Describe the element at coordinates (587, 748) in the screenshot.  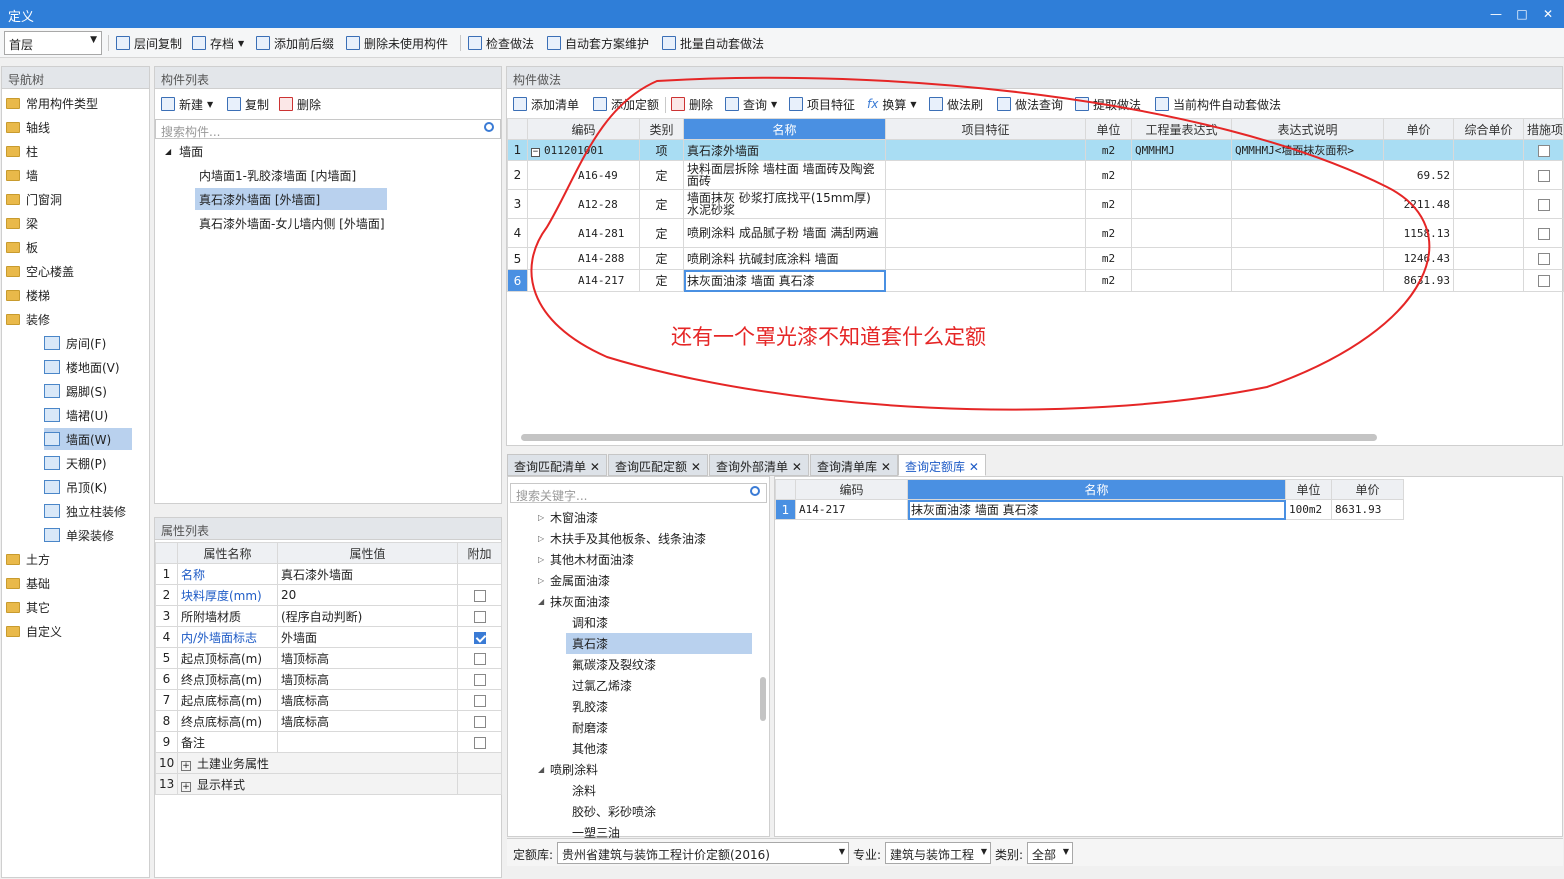
I see `tree-node: 其他漆` at that location.